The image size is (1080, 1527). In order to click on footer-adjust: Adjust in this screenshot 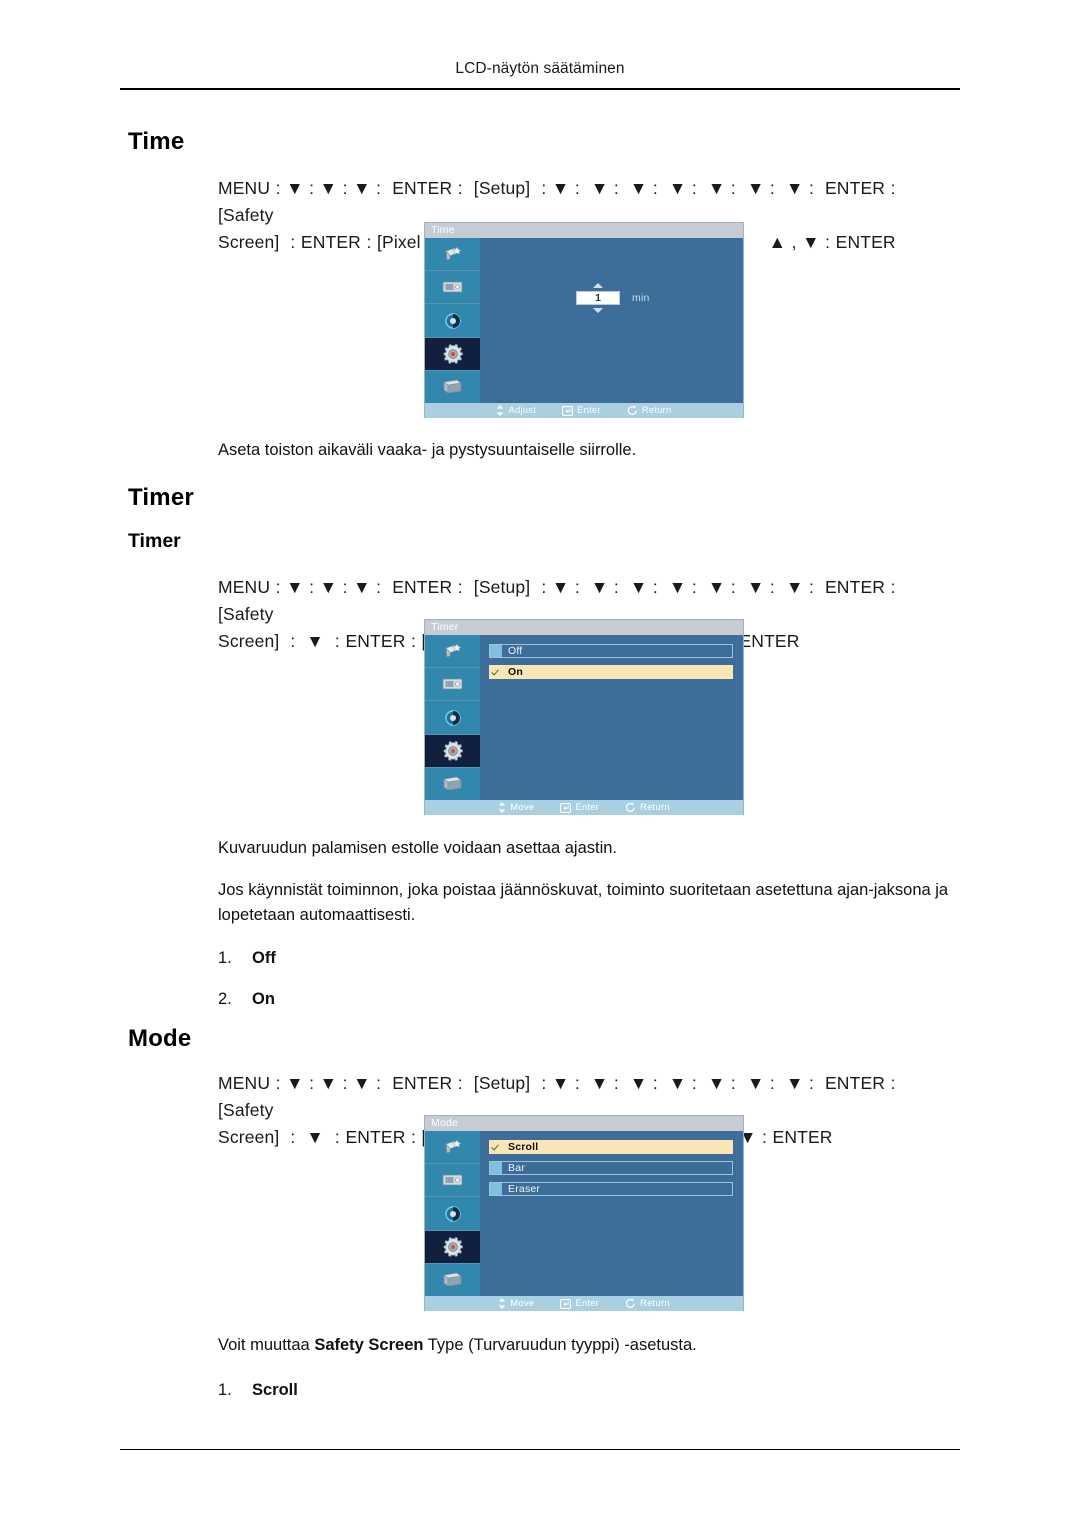, I will do `click(516, 410)`.